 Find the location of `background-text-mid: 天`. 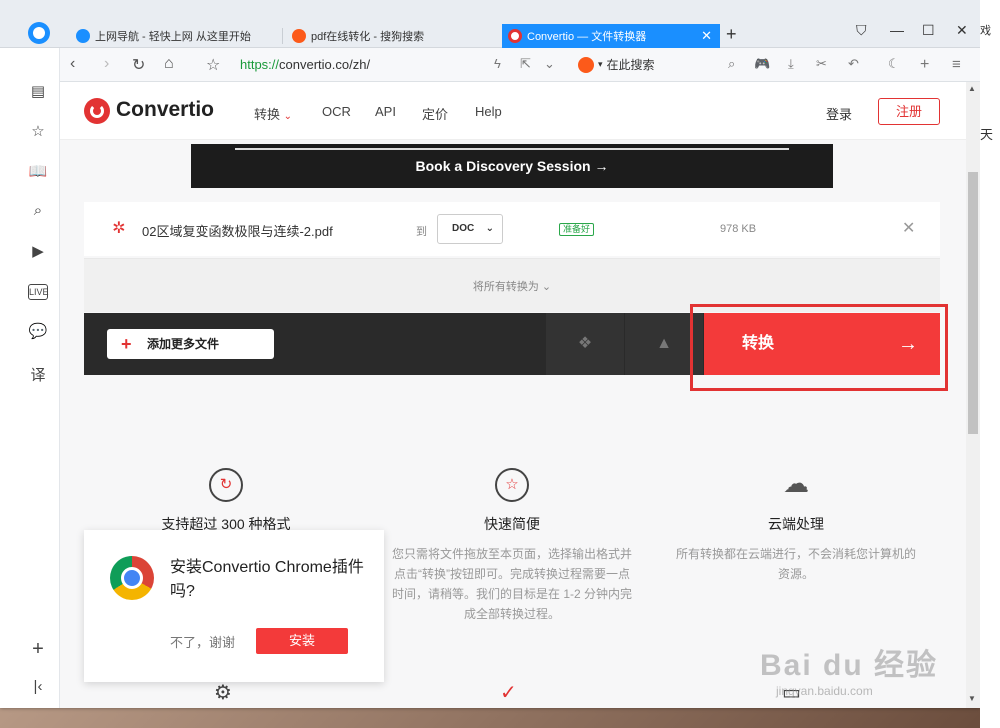

background-text-mid: 天 is located at coordinates (987, 134).